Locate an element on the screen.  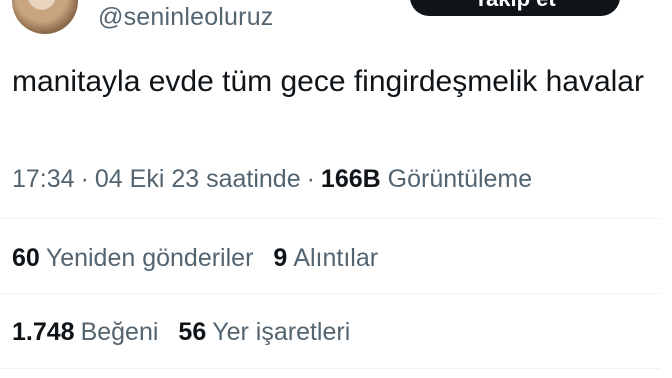
stats-row-reposts: 60 Yeniden gönderiler 9 Alıntılar is located at coordinates (195, 258).